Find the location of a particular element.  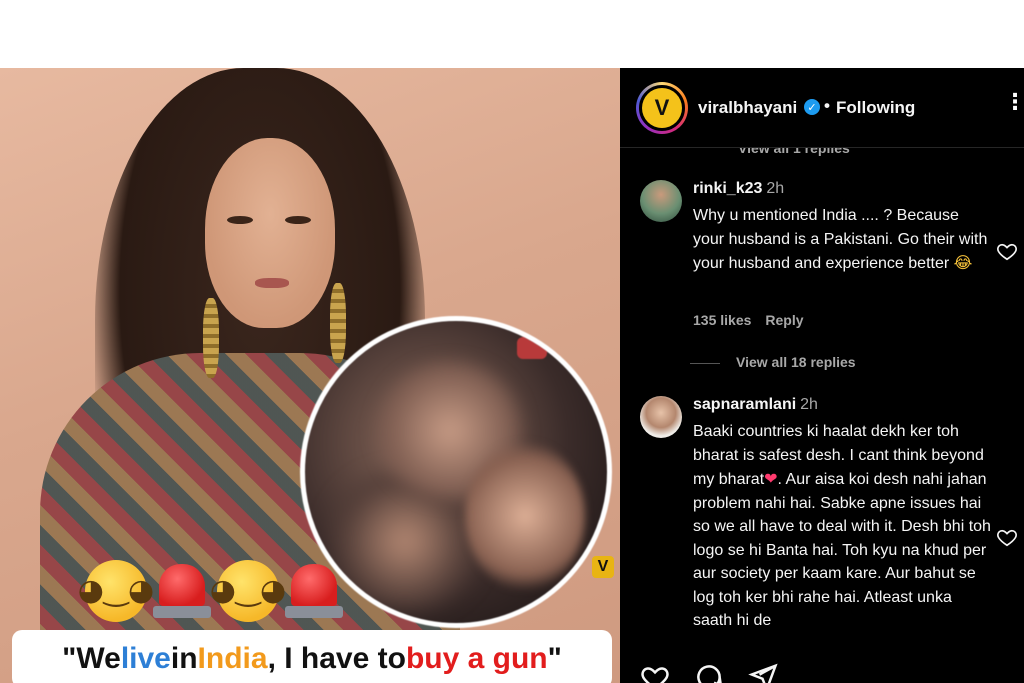

emoji-row: ◕‿◕ ◕‿◕ is located at coordinates (211, 591).